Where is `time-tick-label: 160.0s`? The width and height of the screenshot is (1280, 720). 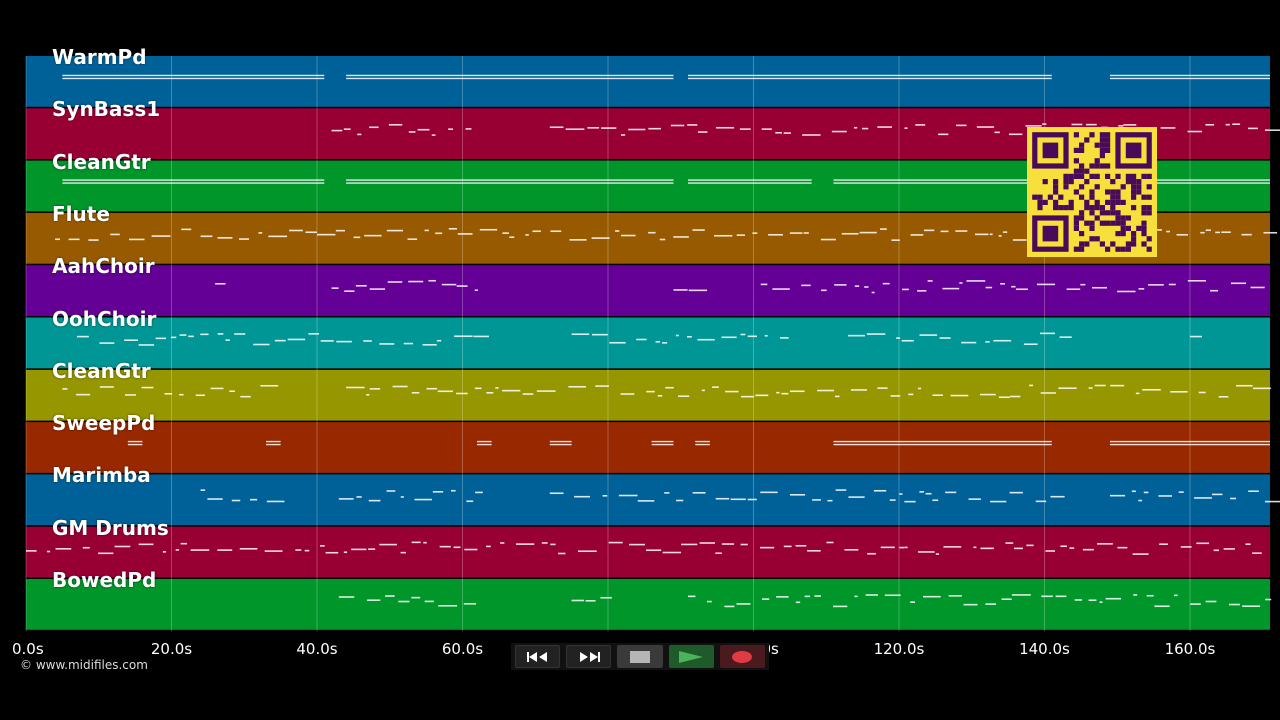 time-tick-label: 160.0s is located at coordinates (1190, 649).